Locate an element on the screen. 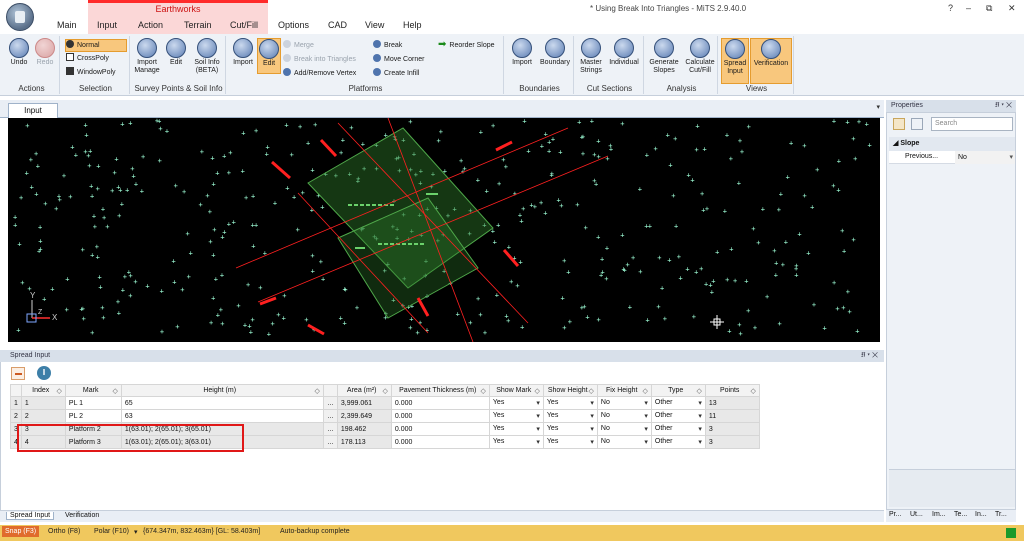  help-icon: ? is located at coordinates (950, 8).